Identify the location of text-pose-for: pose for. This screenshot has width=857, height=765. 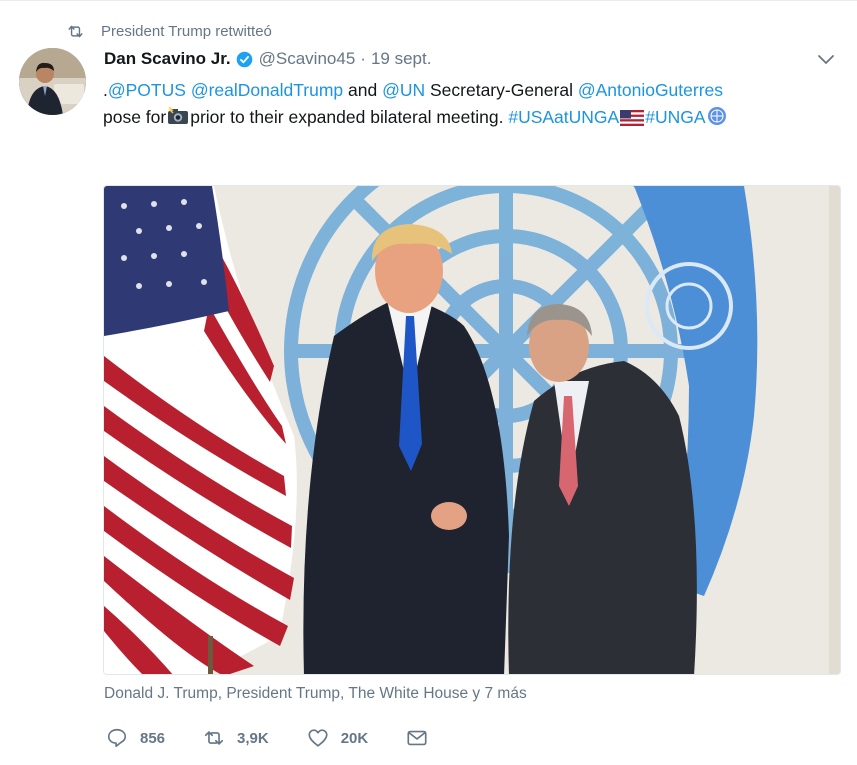
(135, 117).